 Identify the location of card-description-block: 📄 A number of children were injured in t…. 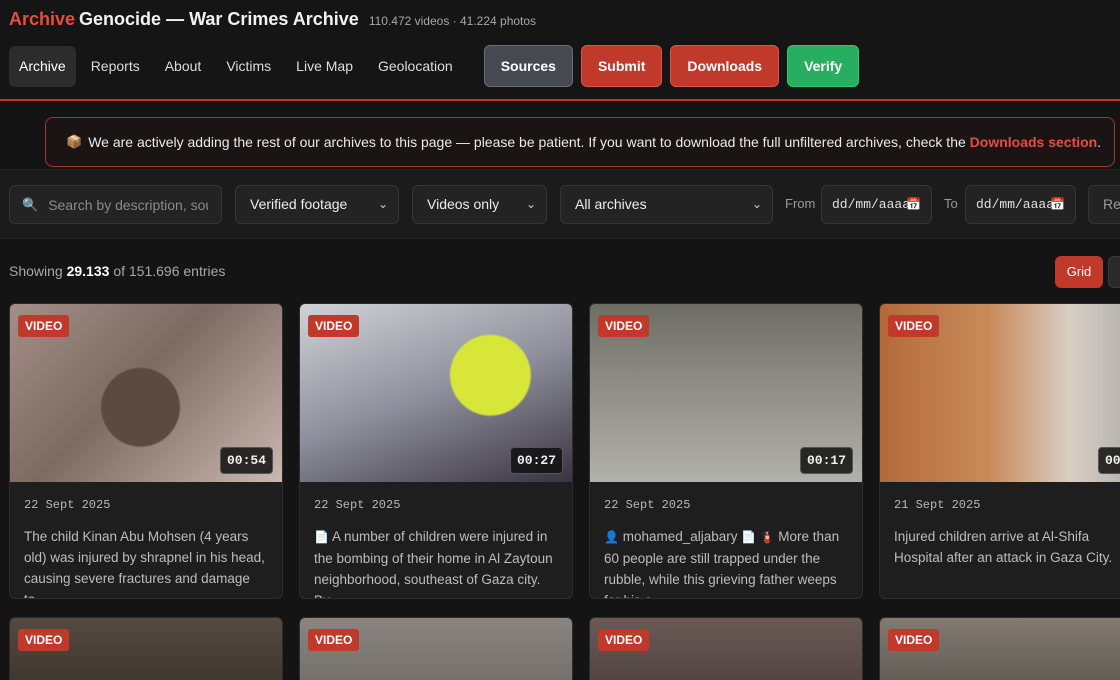
(436, 562).